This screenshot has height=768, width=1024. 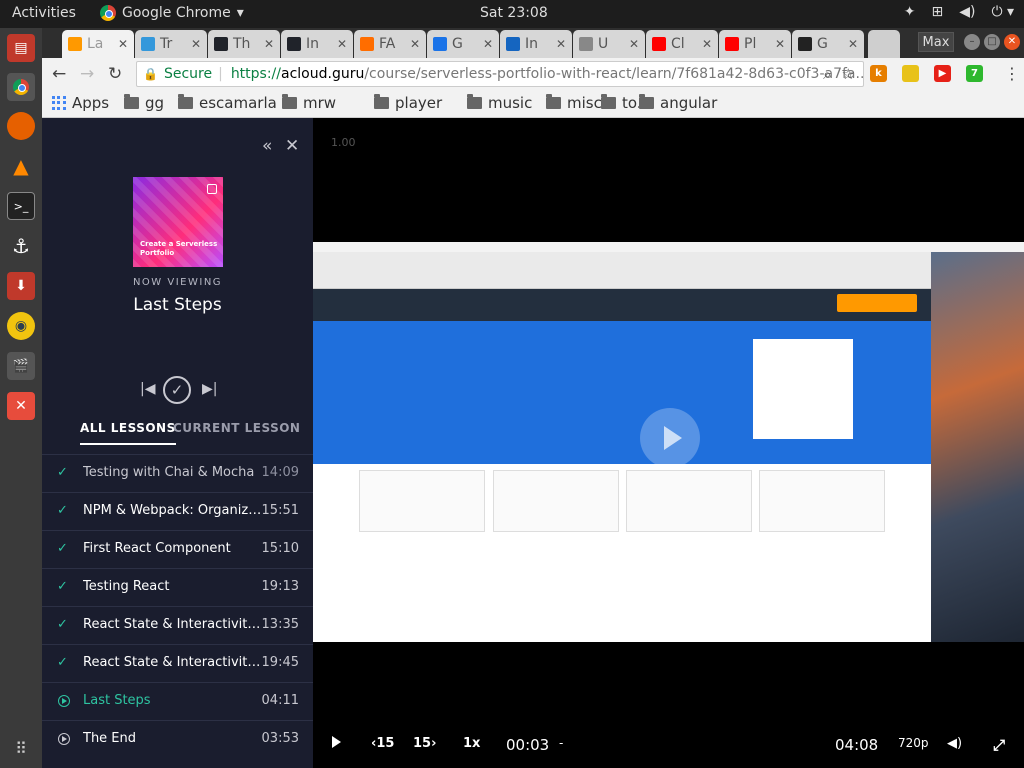 What do you see at coordinates (992, 42) in the screenshot?
I see `restore-icon: □` at bounding box center [992, 42].